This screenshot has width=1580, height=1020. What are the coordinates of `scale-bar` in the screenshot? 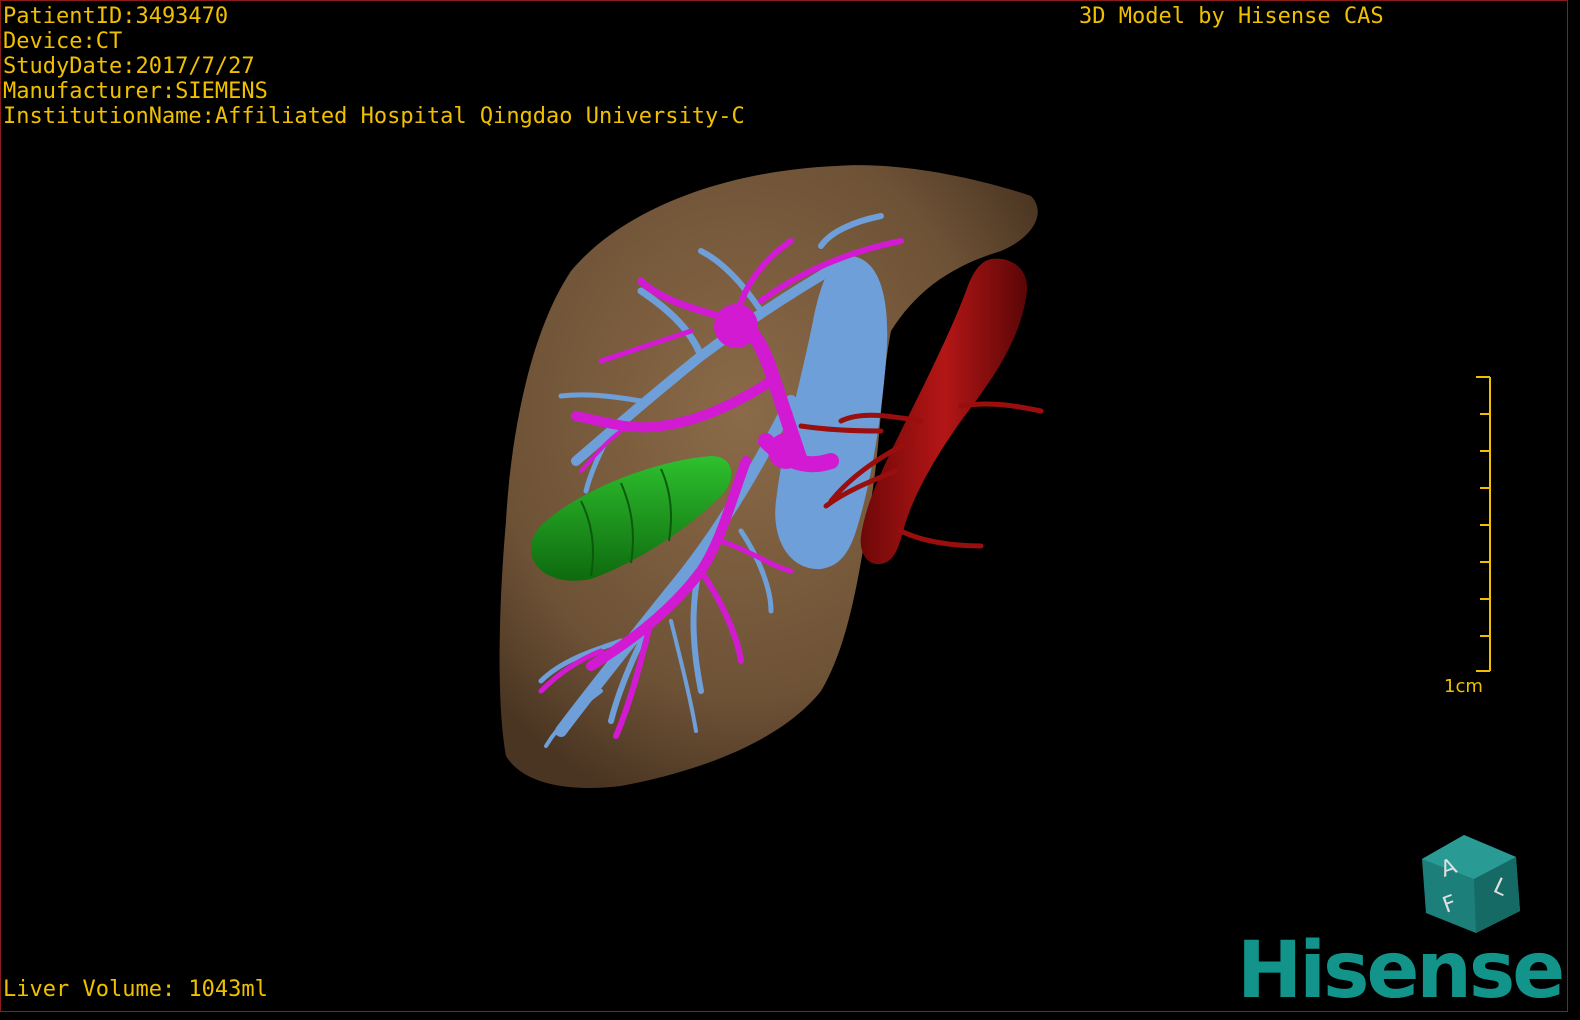 It's located at (1483, 524).